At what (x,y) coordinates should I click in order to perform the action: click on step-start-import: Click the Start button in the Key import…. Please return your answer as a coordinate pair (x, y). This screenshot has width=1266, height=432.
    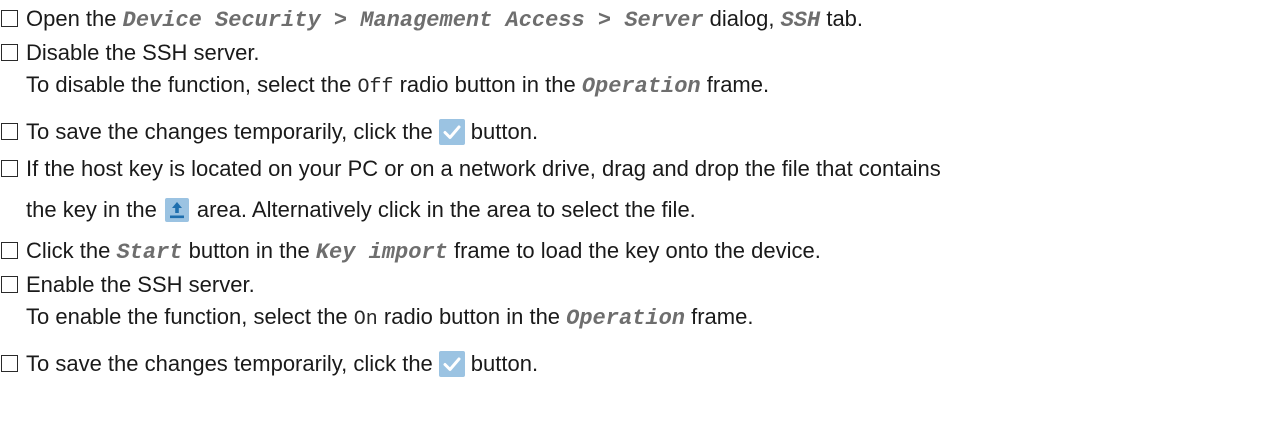
    Looking at the image, I should click on (410, 252).